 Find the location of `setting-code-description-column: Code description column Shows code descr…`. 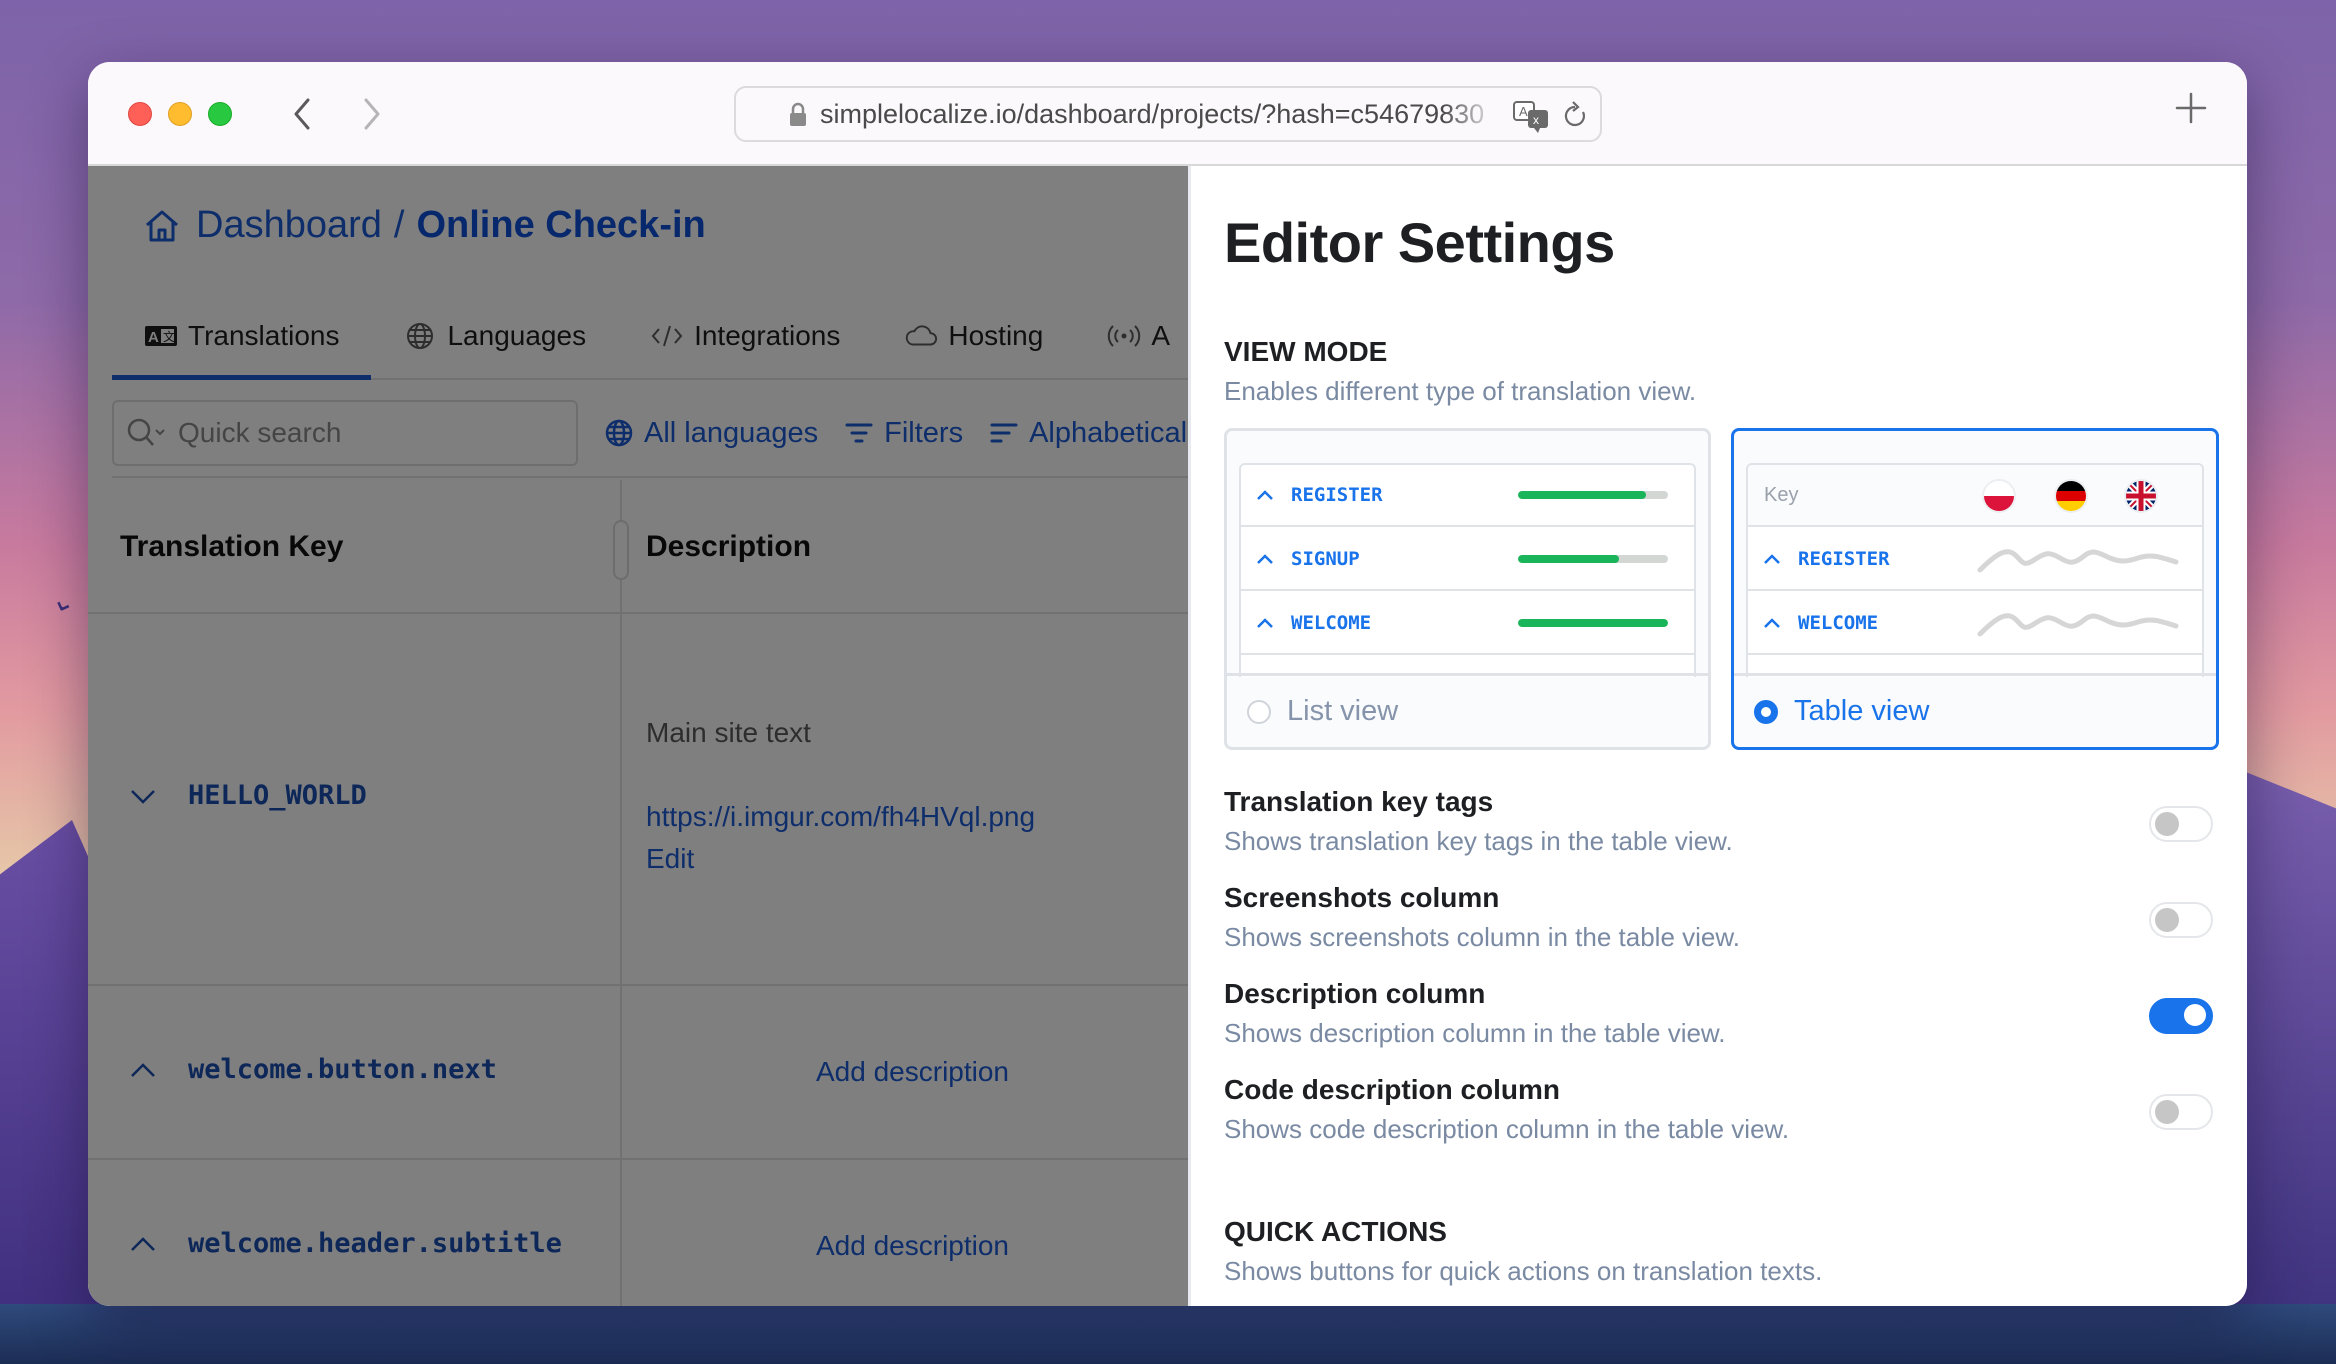

setting-code-description-column: Code description column Shows code descr… is located at coordinates (1720, 1114).